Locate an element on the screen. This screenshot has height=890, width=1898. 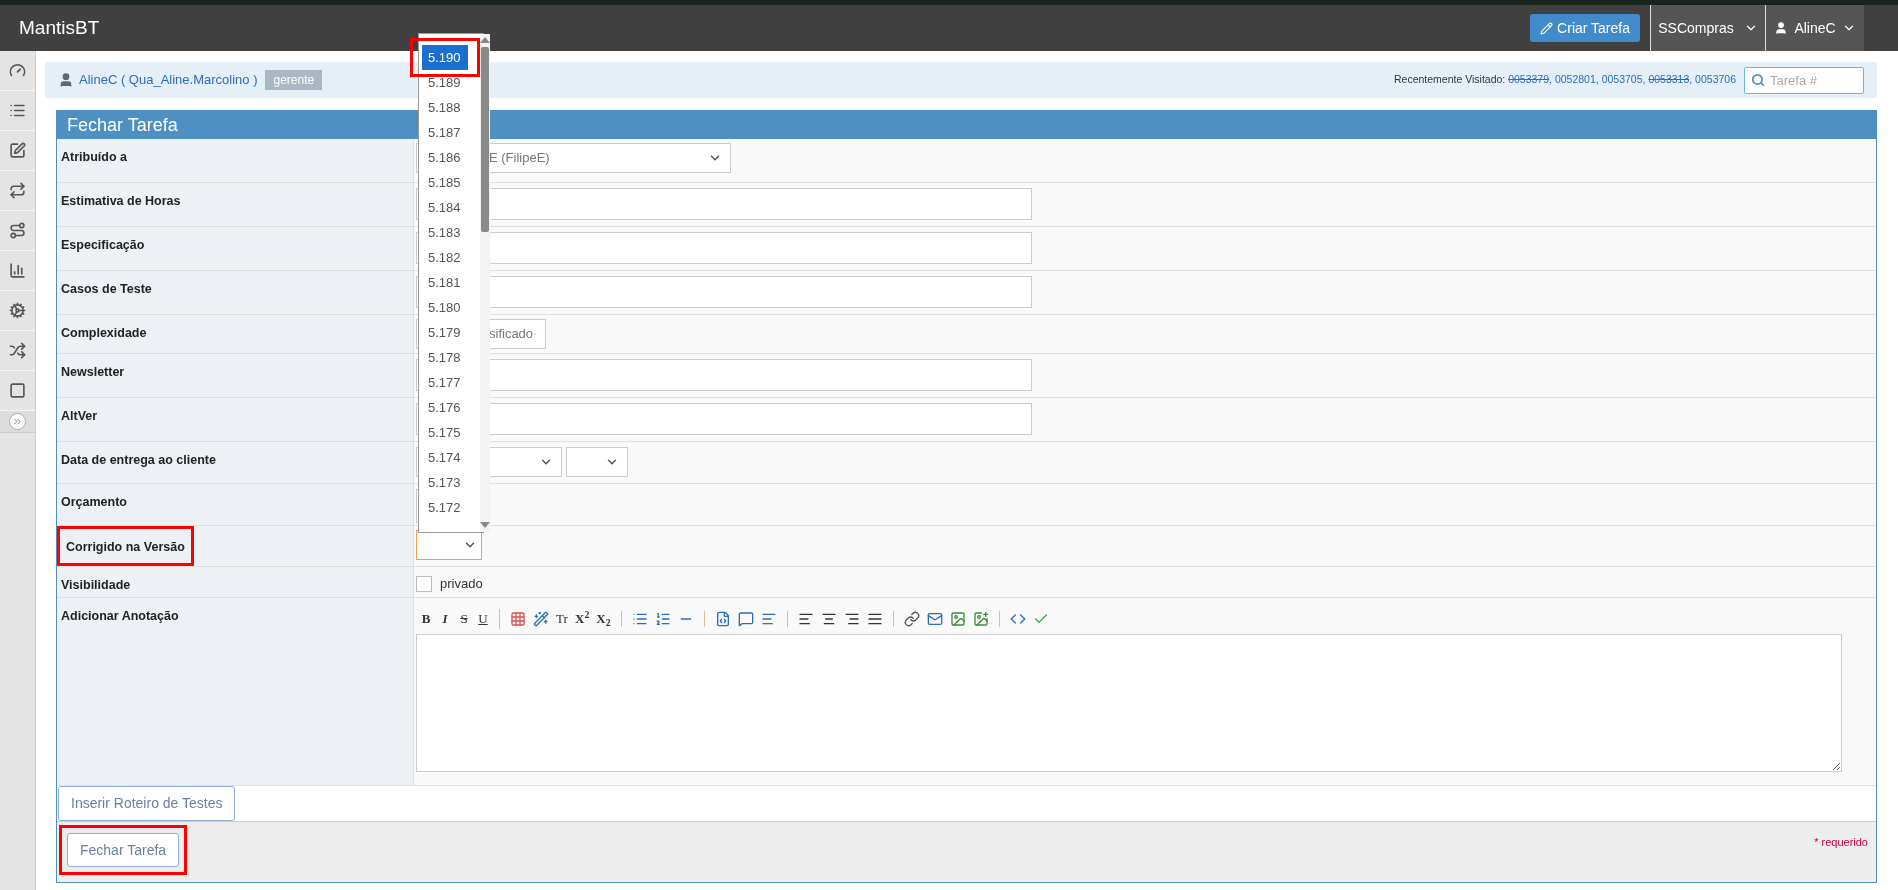
field-label: Data de entrega ao cliente is located at coordinates (138, 460).